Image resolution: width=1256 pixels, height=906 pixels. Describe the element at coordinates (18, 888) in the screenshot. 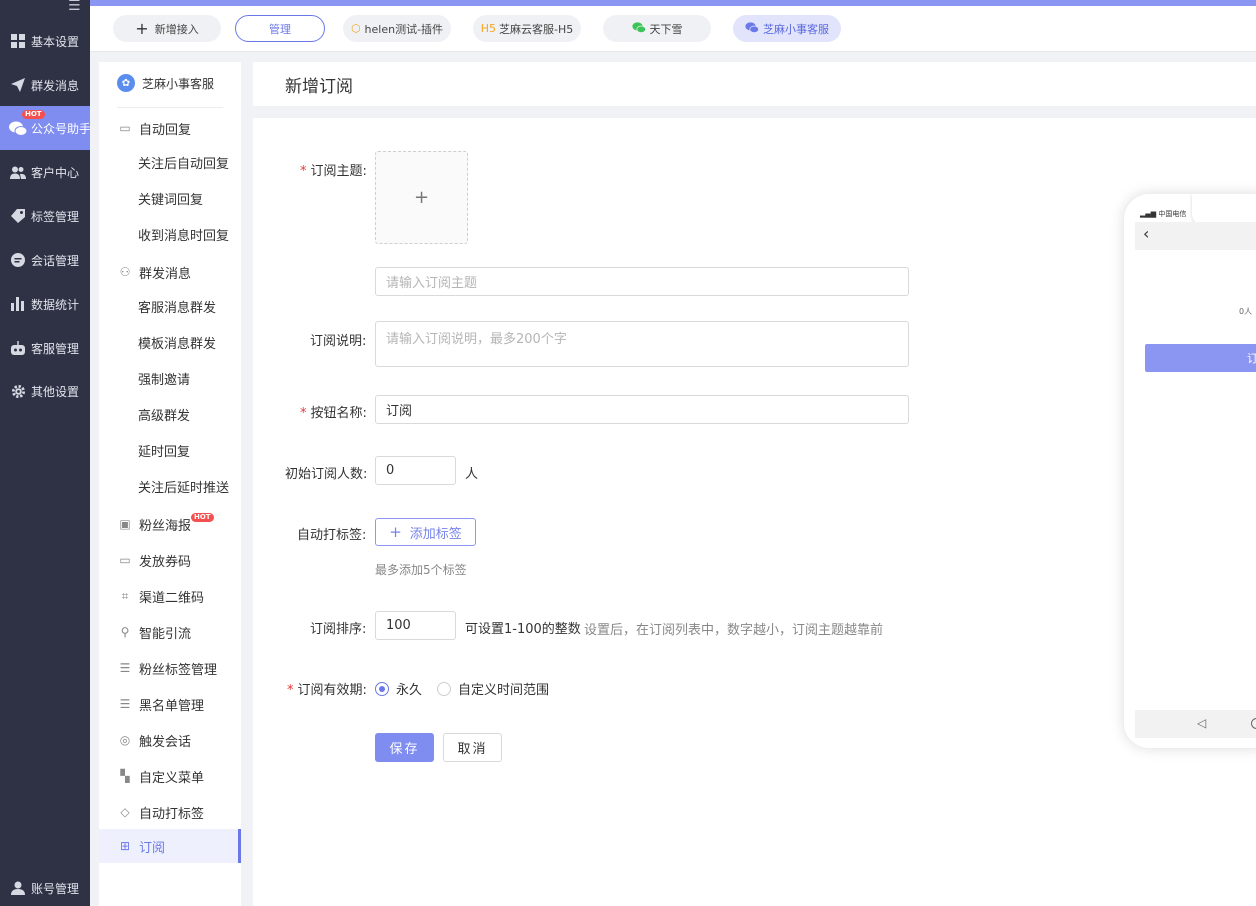

I see `user-icon` at that location.